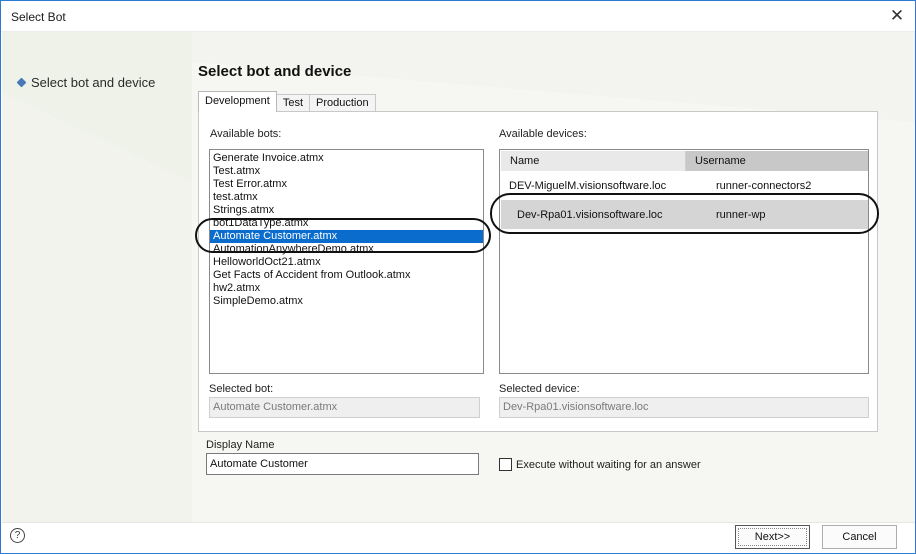 The height and width of the screenshot is (554, 916). I want to click on list-item: test.atmx, so click(346, 197).